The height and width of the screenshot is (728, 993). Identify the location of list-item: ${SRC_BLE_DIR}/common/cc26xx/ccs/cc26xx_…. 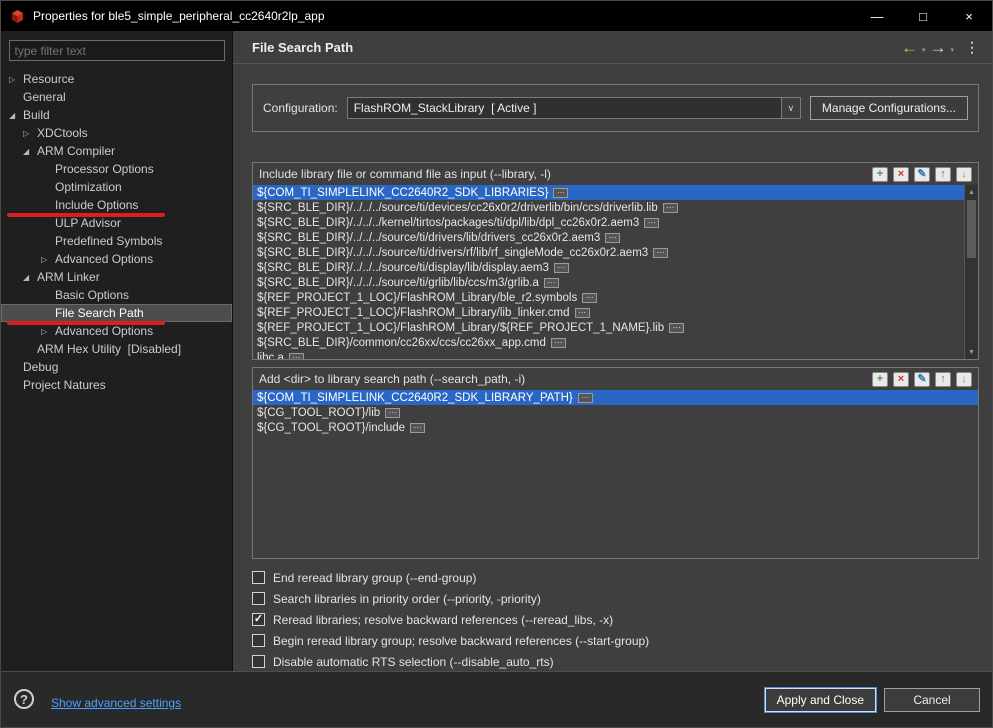
(608, 342).